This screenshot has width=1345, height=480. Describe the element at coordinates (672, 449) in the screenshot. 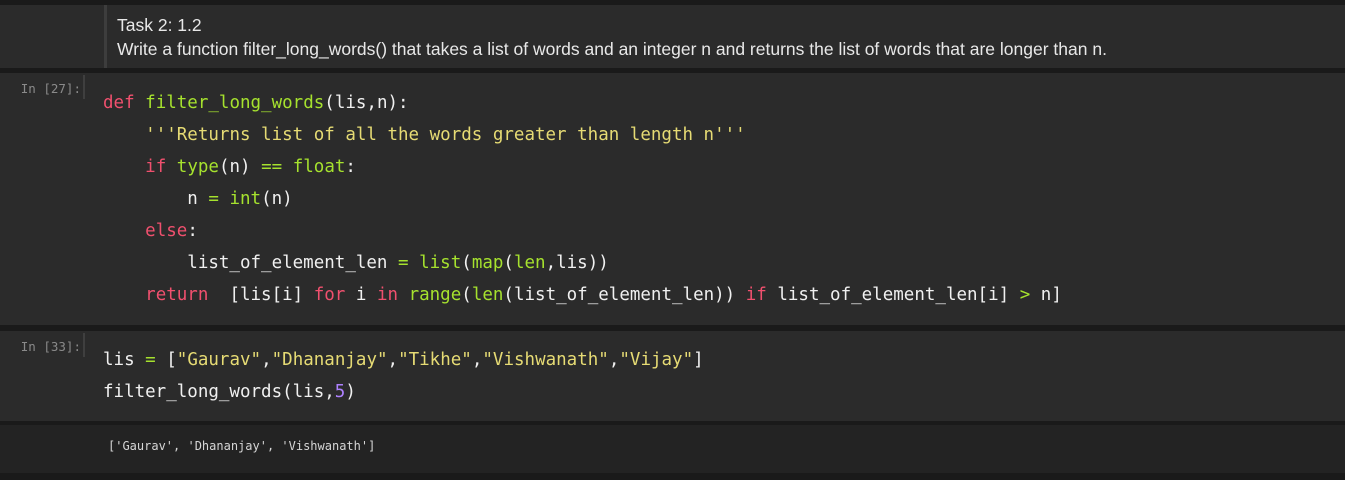

I see `output-area: ['Gaurav', 'Dhananjay', 'Vishwanath']` at that location.